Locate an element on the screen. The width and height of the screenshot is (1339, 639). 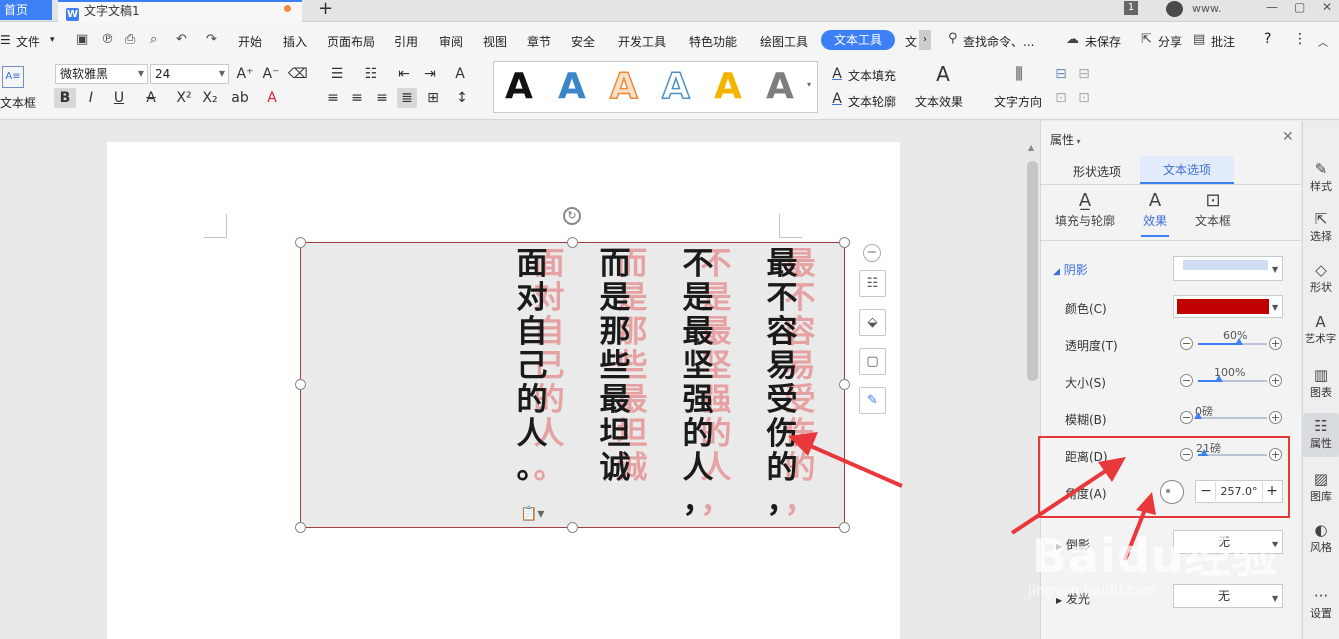
format-painter-icon: ✎ is located at coordinates (872, 400).